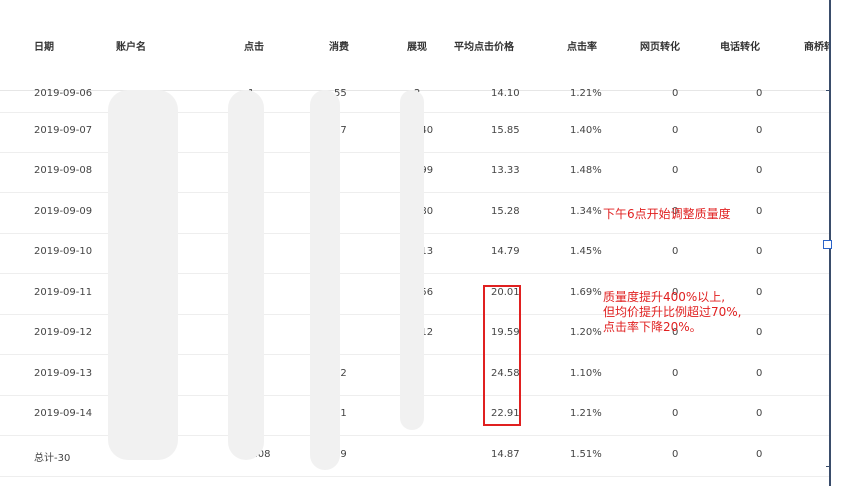 The width and height of the screenshot is (848, 486). What do you see at coordinates (63, 413) in the screenshot?
I see `cell-date: 2019-09-14` at bounding box center [63, 413].